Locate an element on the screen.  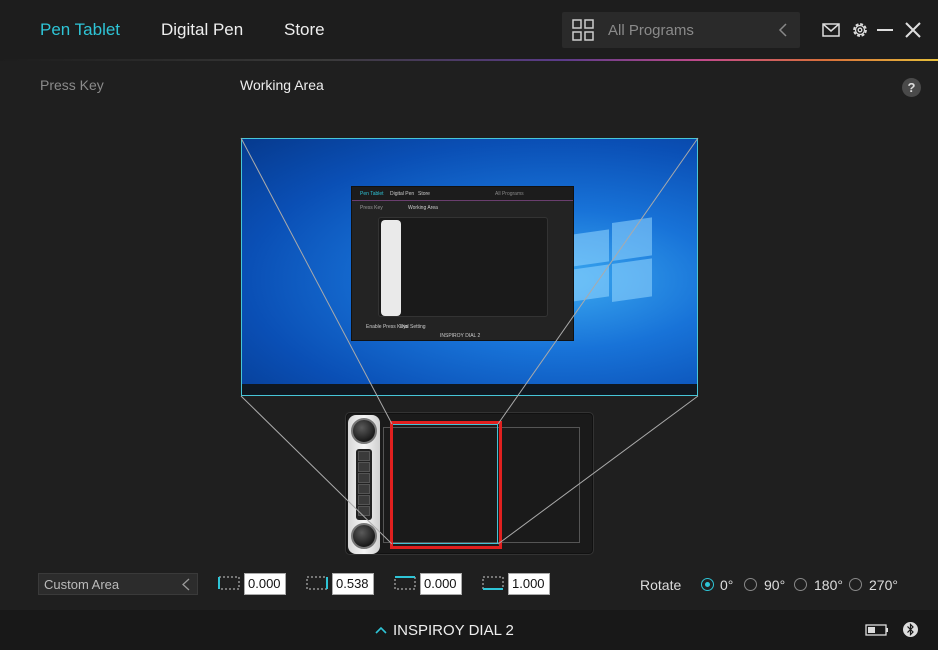
press-key-strip is located at coordinates (364, 484).